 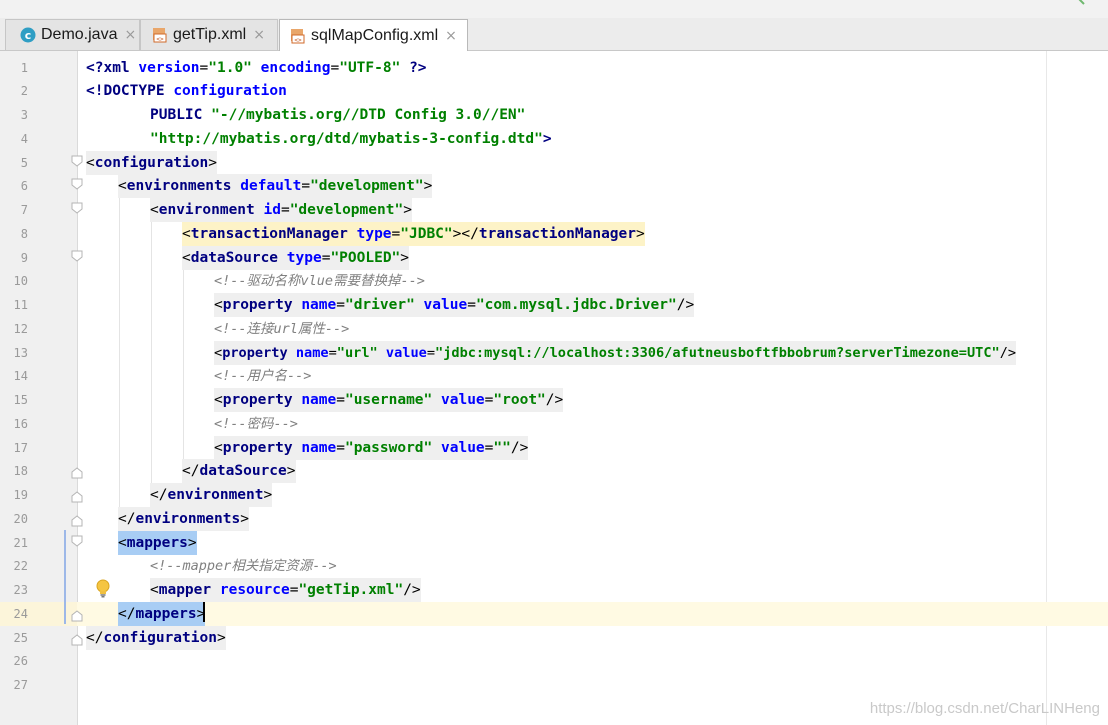 I want to click on line-number: 18, so click(x=20, y=471).